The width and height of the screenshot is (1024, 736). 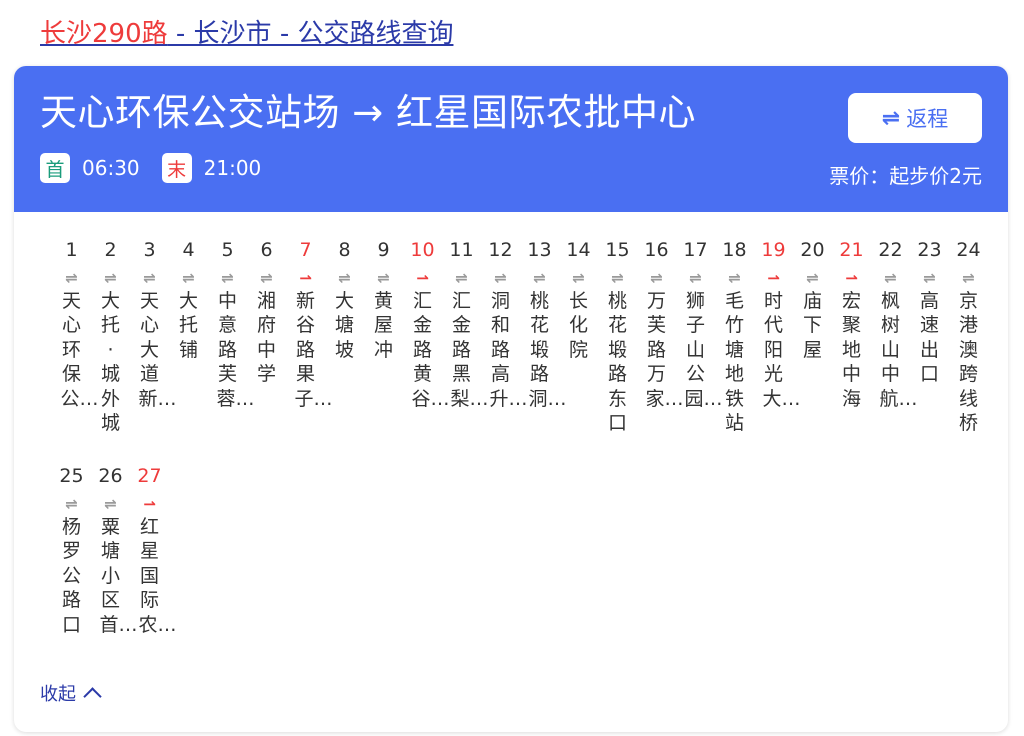 I want to click on return-label: 返程, so click(x=927, y=119).